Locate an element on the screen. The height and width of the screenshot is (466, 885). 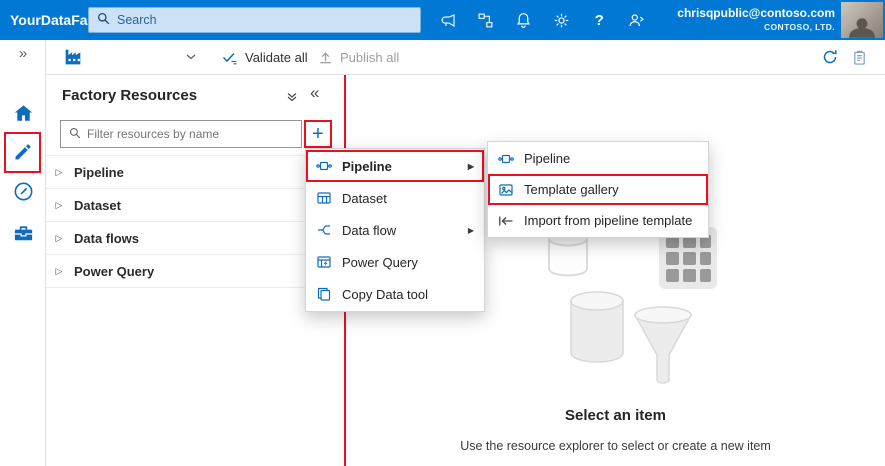
menu-item-data-flow: Data flow ▶ is located at coordinates (395, 230).